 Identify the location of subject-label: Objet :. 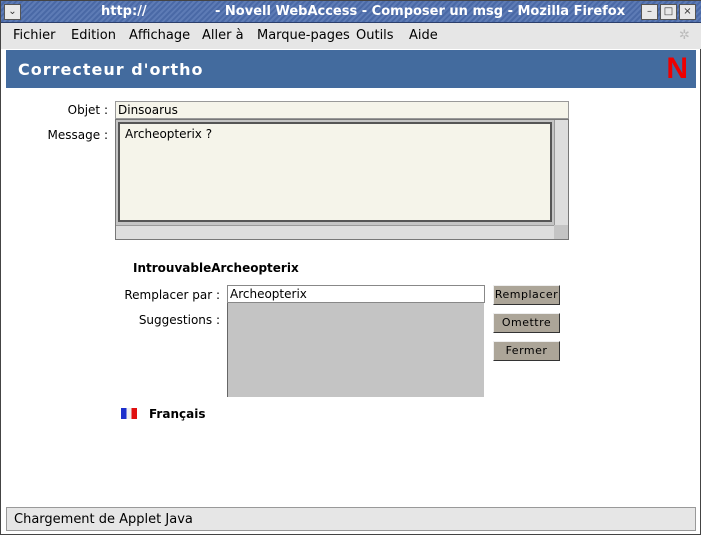
(87, 110).